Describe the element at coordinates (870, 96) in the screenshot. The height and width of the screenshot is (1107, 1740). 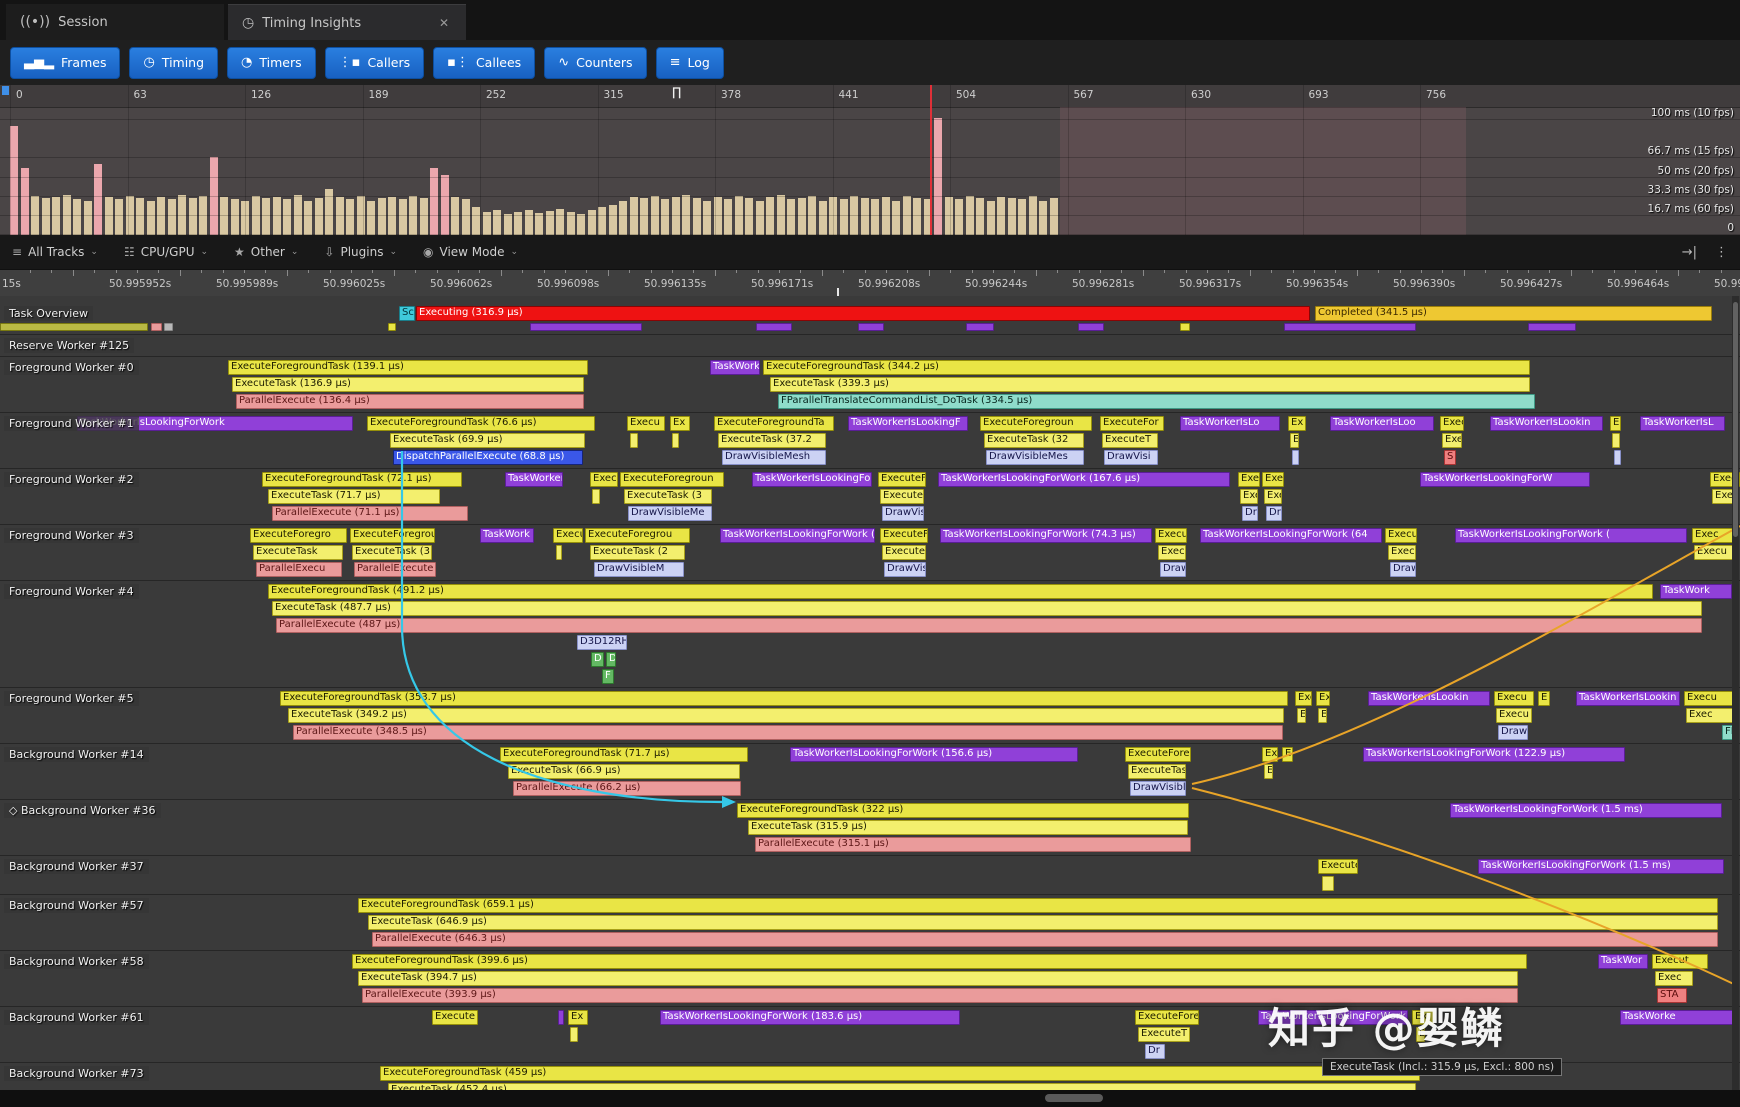
I see `frame-index-ruler: 0 63 126 189 252 315 378 441 504 567 630 693 756 ∏` at that location.